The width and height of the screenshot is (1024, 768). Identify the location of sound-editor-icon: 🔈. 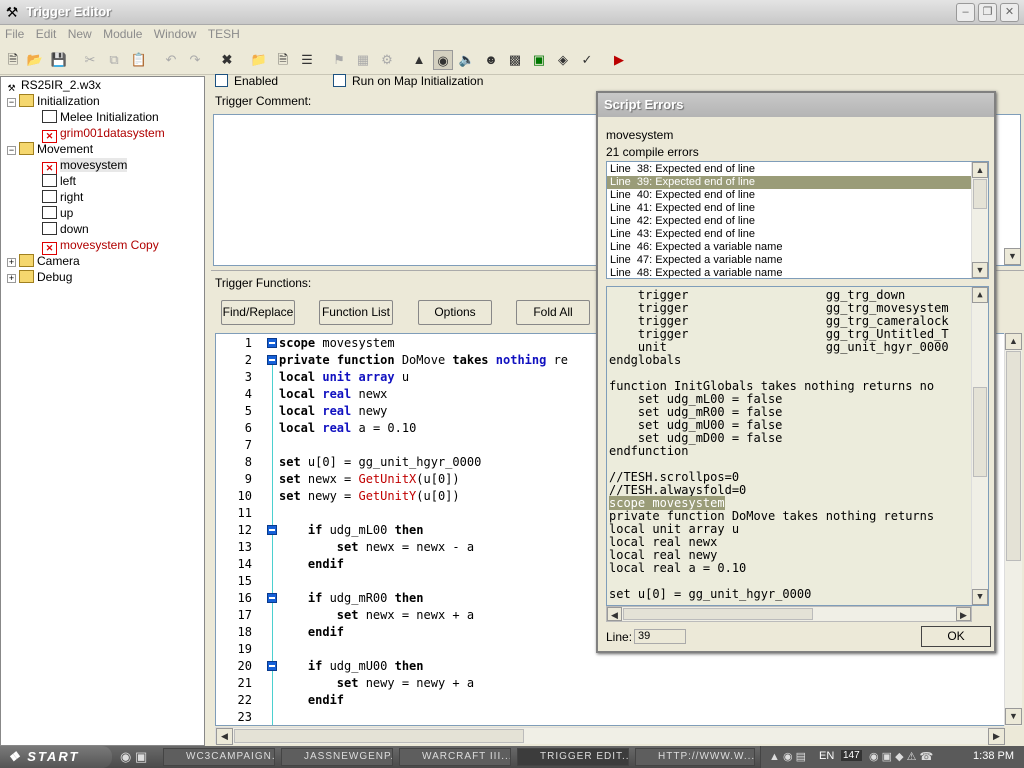
(467, 60).